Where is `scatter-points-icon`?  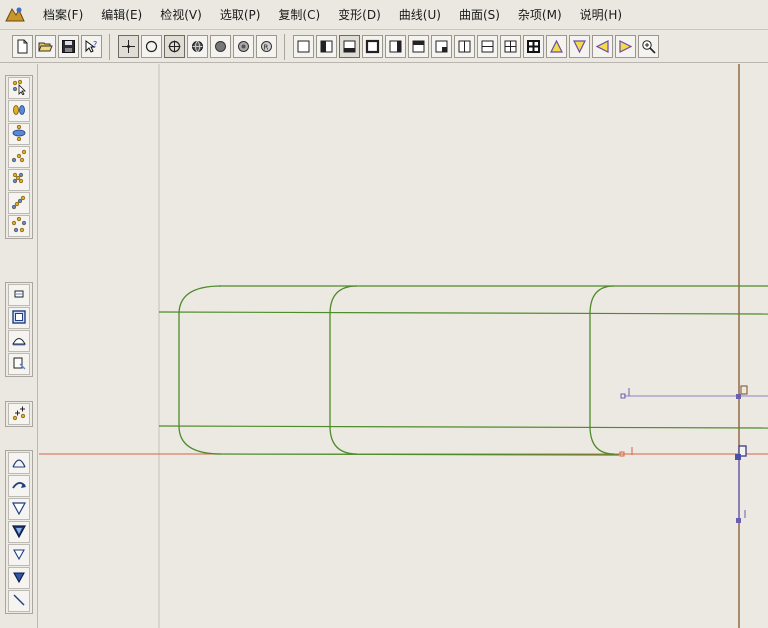
scatter-points-icon is located at coordinates (19, 157).